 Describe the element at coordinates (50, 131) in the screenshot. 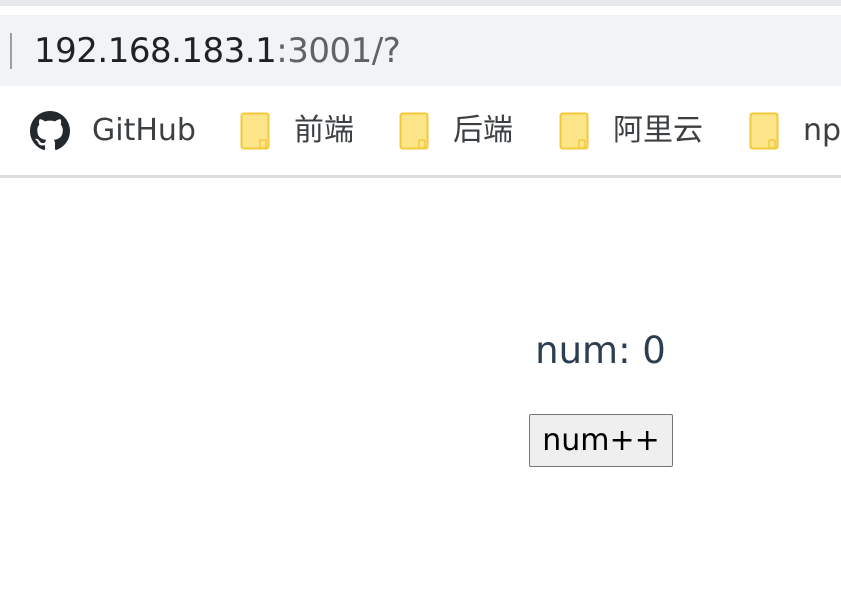

I see `github-icon` at that location.